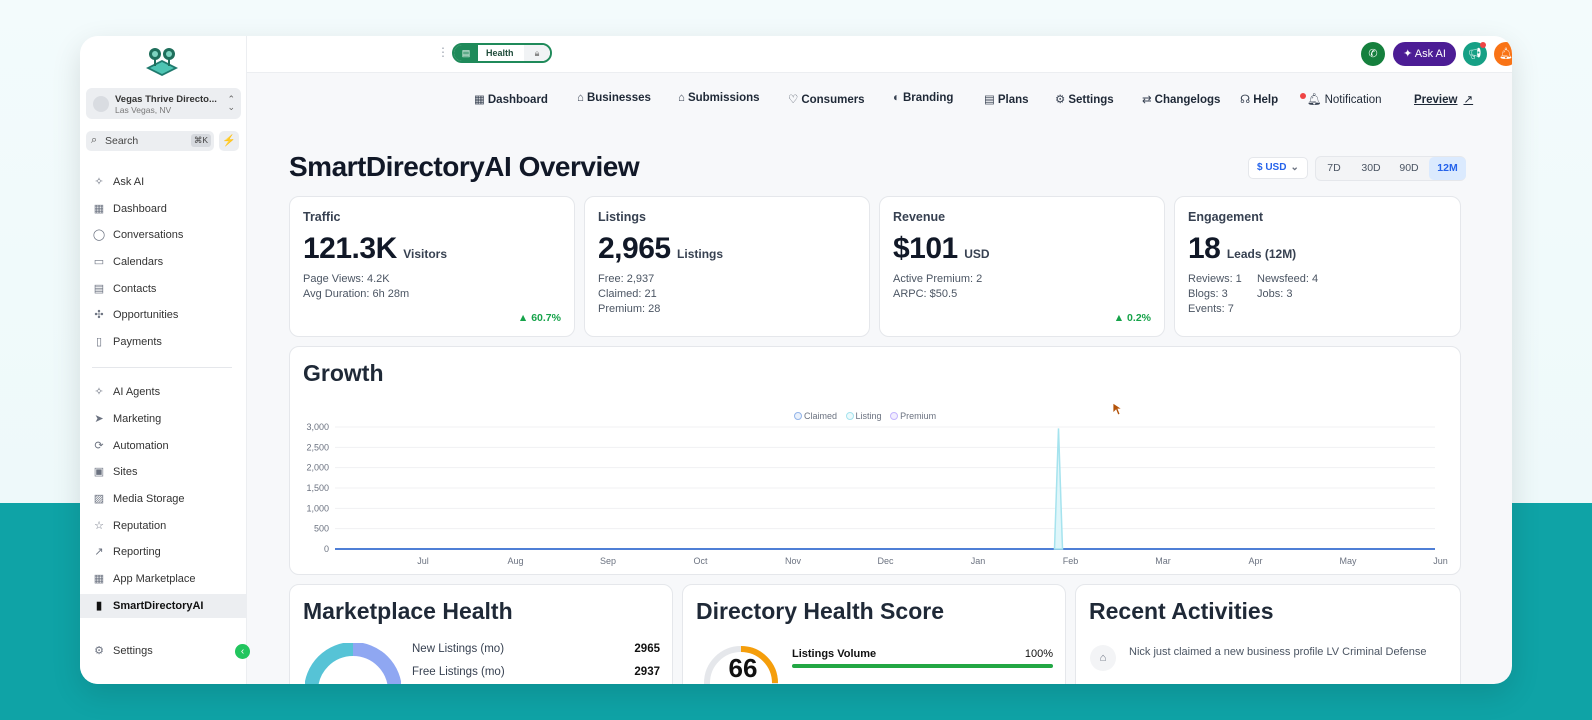 This screenshot has width=1592, height=720. Describe the element at coordinates (922, 666) in the screenshot. I see `health-metric-bar` at that location.